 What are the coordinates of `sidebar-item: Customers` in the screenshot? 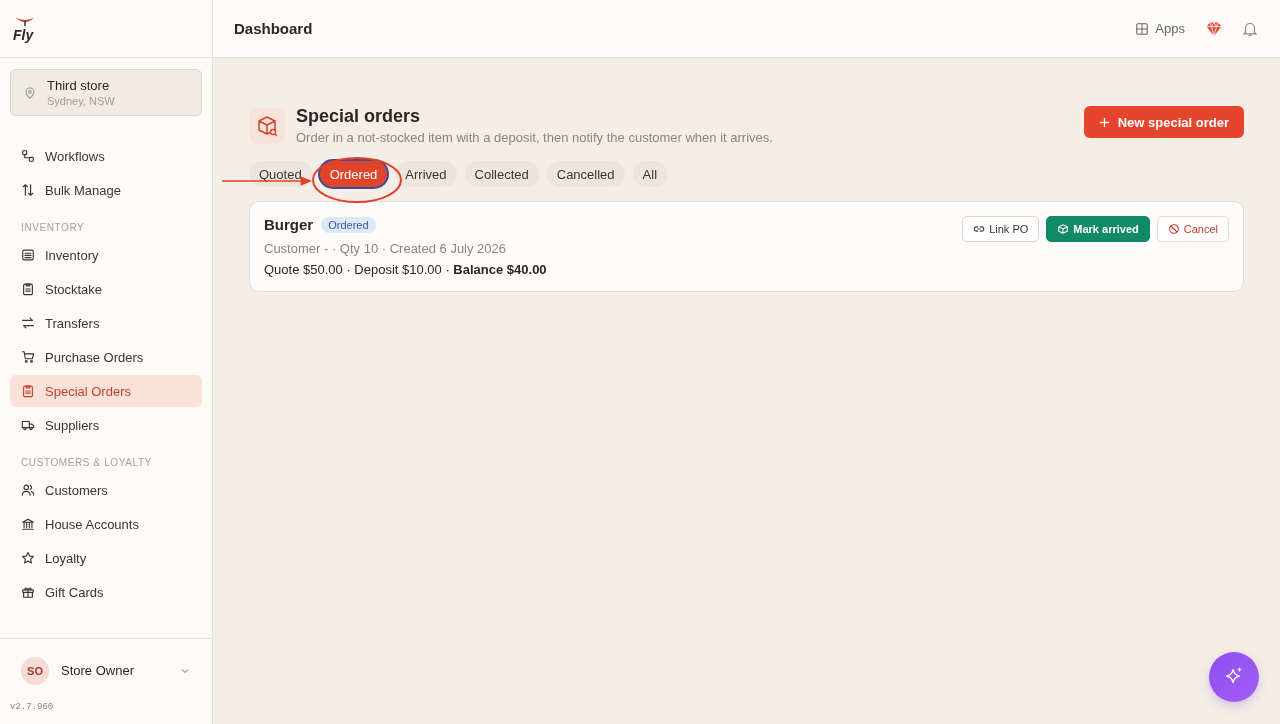 It's located at (106, 490).